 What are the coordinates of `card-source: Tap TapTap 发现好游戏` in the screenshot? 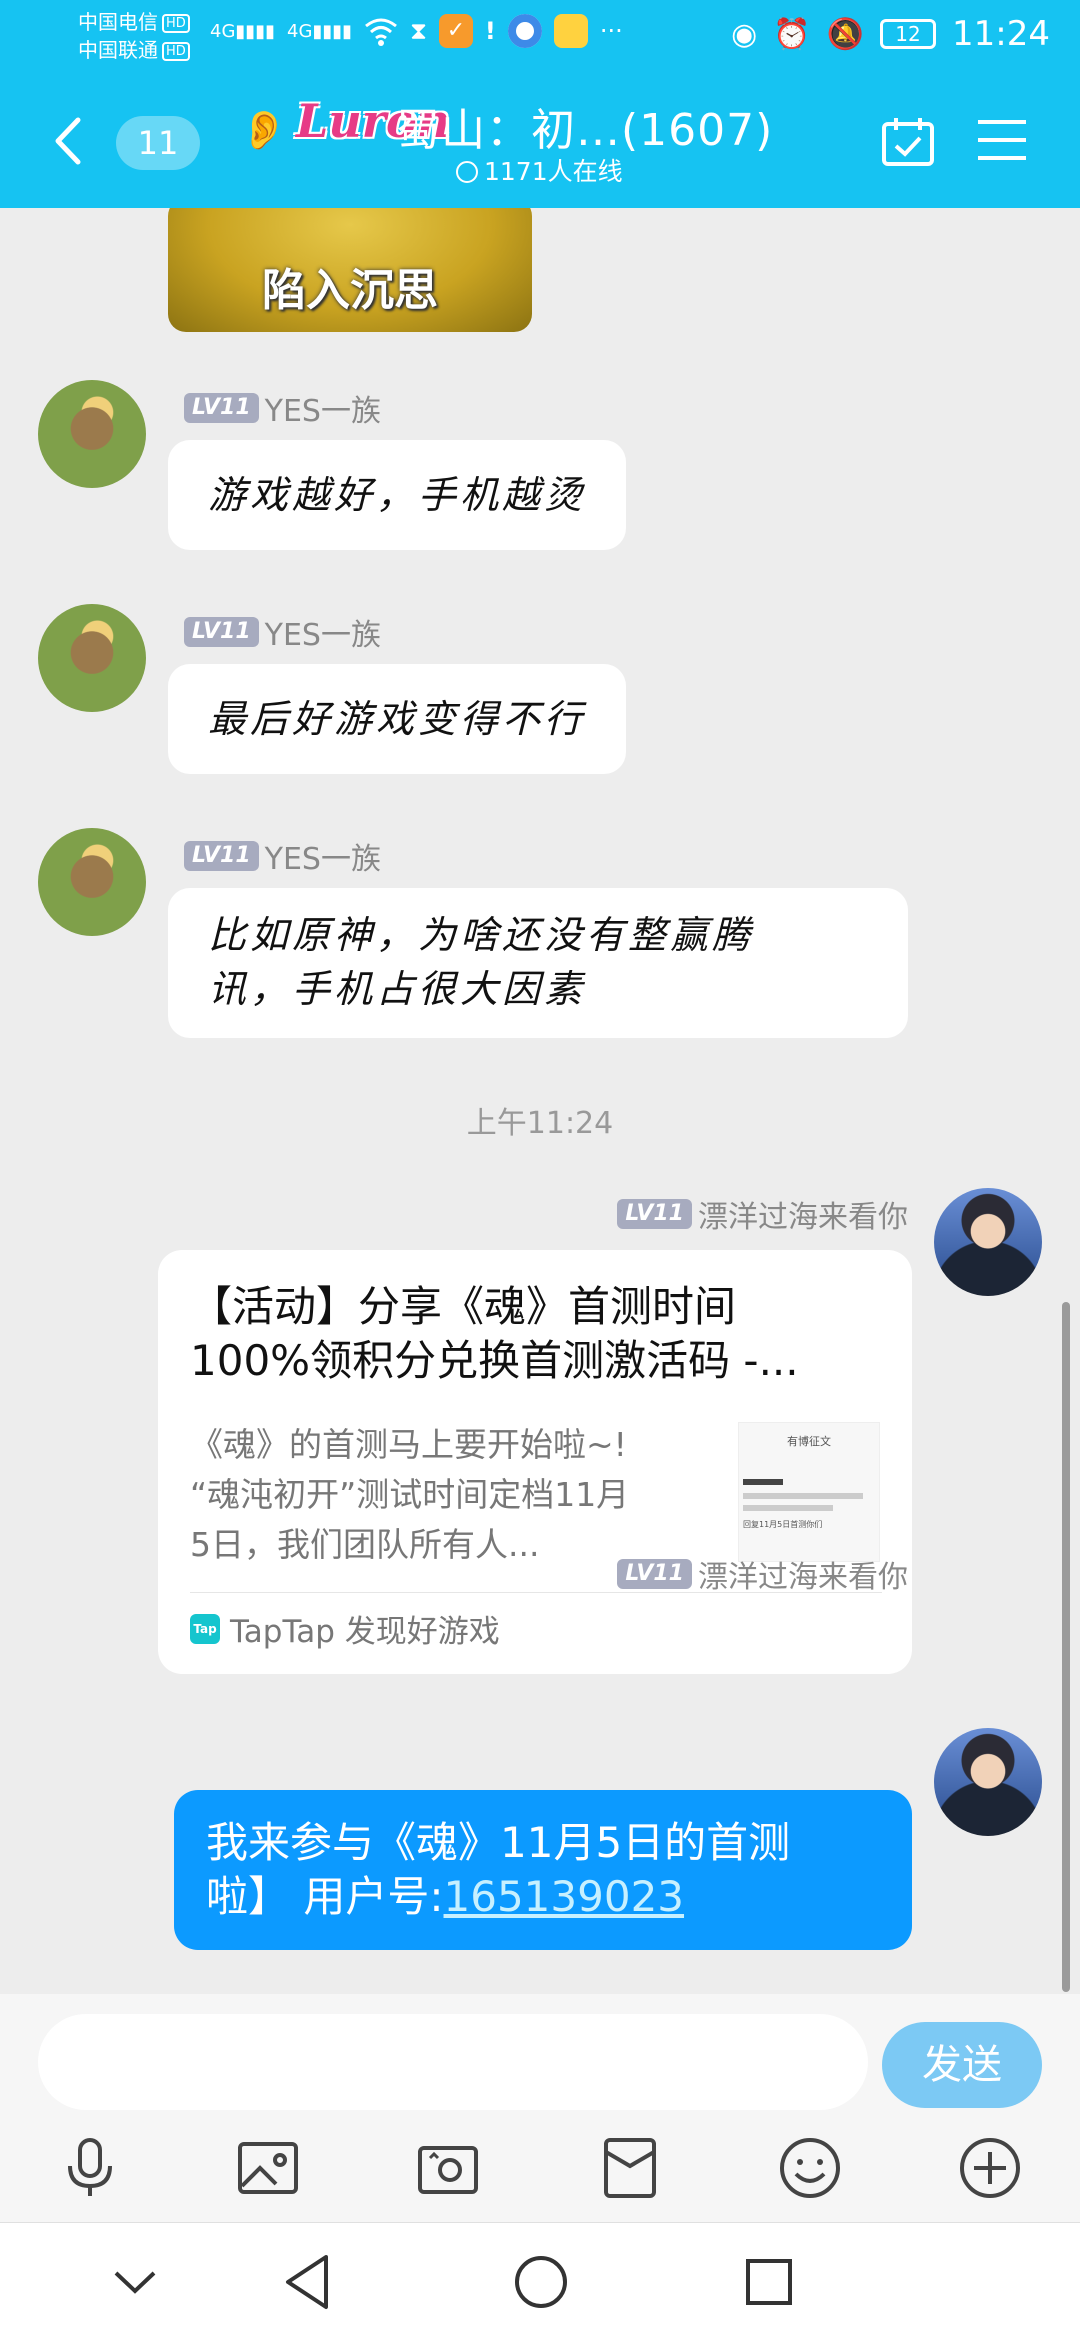 It's located at (345, 1628).